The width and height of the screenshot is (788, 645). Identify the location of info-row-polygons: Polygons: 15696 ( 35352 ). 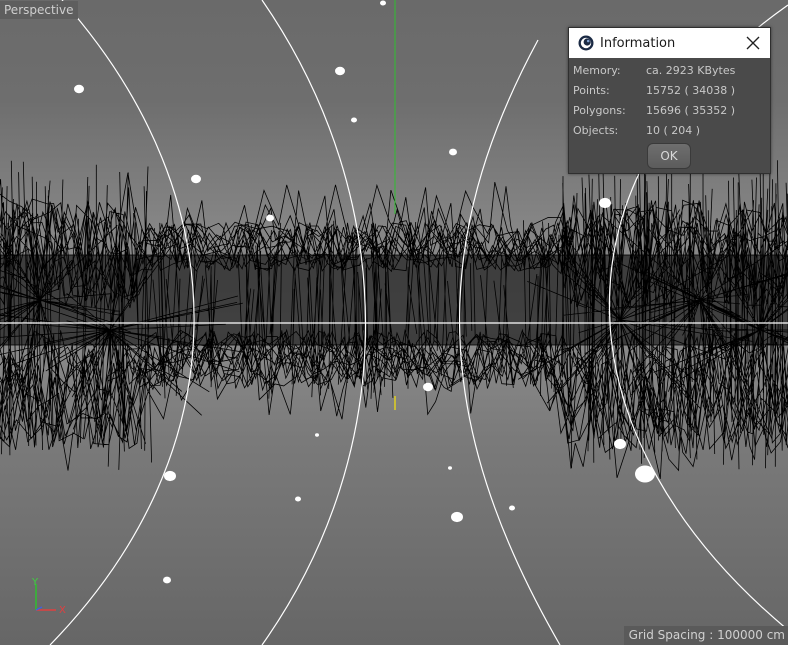
(654, 111).